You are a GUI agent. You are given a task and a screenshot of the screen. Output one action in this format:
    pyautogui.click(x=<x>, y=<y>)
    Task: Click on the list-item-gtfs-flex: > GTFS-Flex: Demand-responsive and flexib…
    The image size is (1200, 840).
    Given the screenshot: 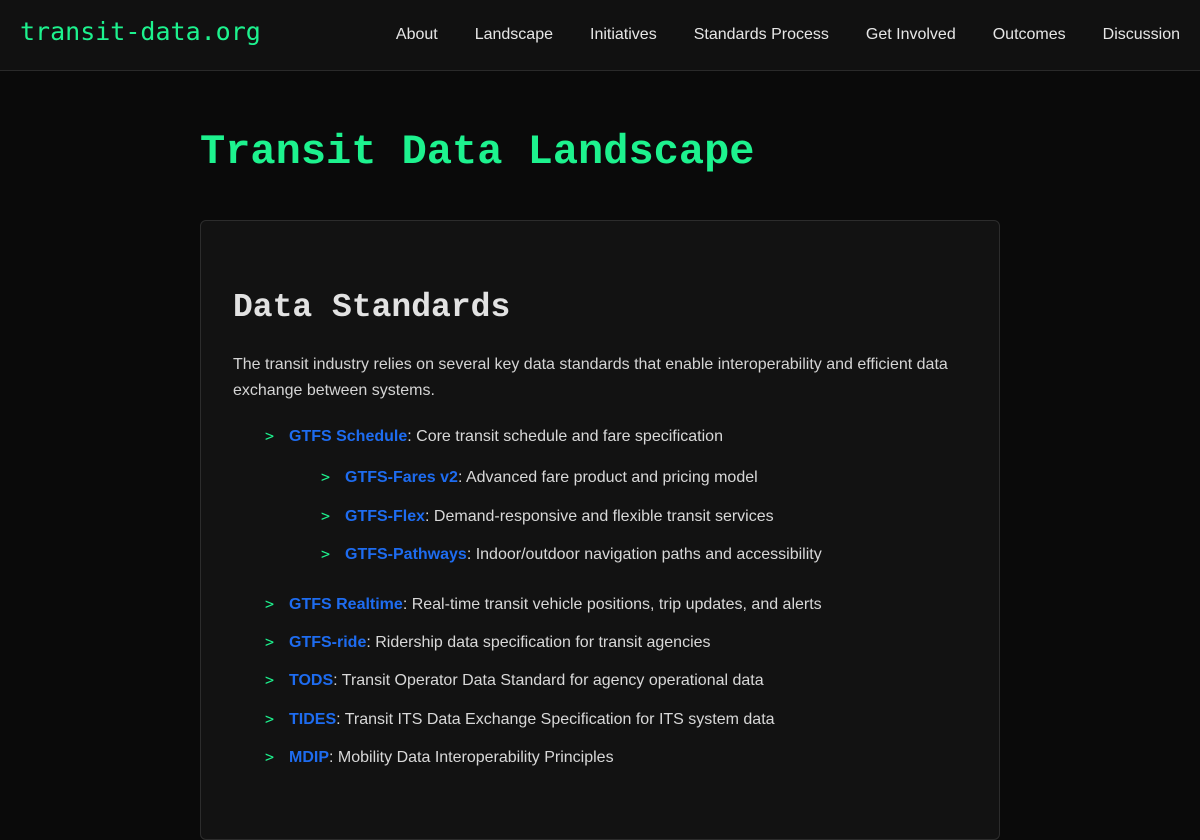 What is the action you would take?
    pyautogui.click(x=547, y=516)
    